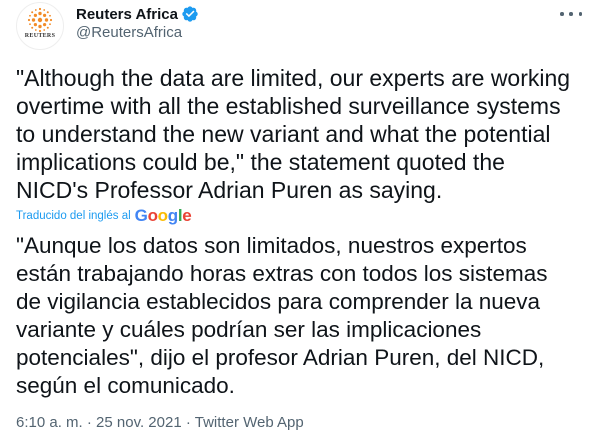 The width and height of the screenshot is (591, 442). I want to click on translation-label: Traducido del inglés al, so click(73, 216).